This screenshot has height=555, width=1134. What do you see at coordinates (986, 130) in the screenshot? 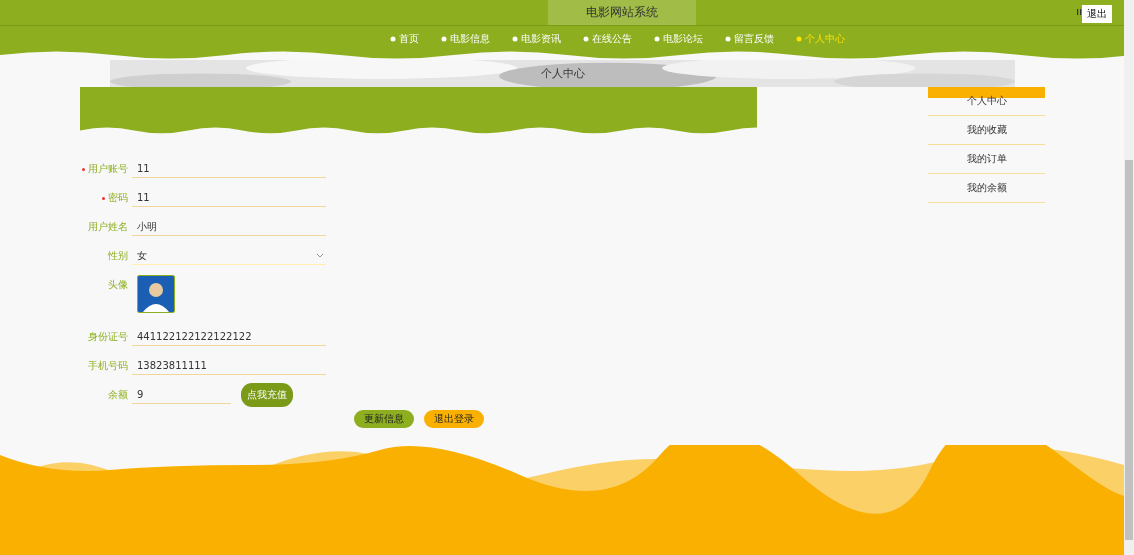
I see `sidebar-item: 我的收藏` at bounding box center [986, 130].